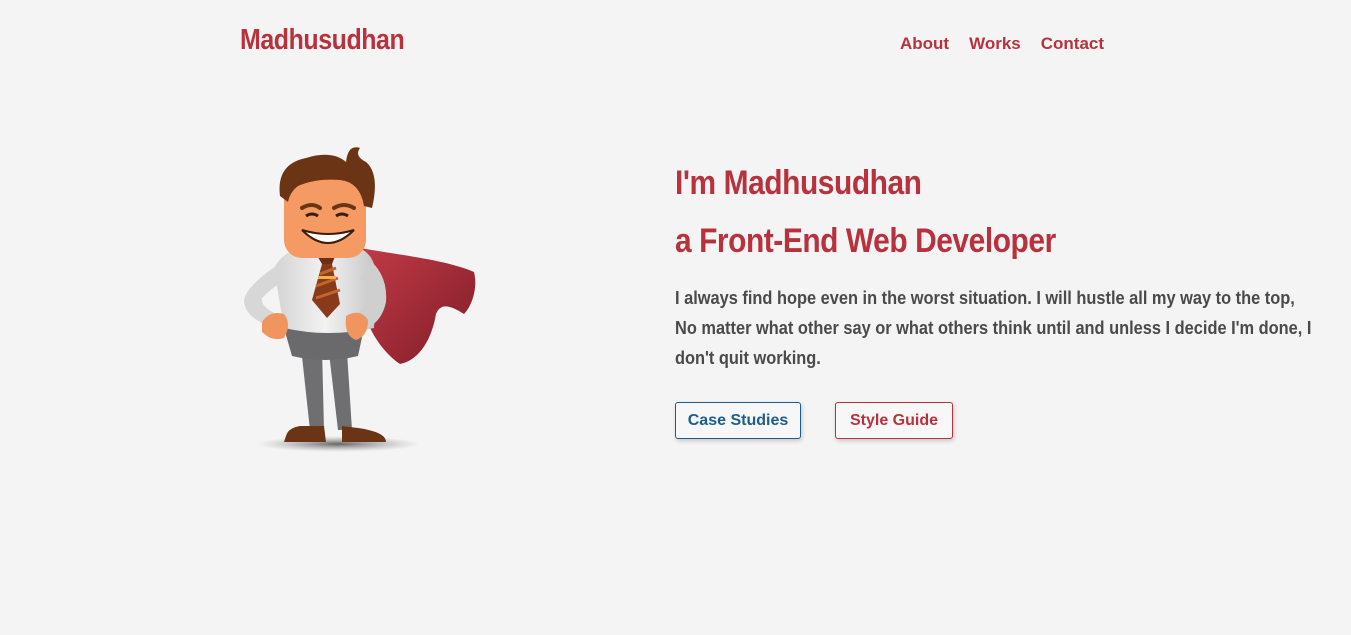 The width and height of the screenshot is (1351, 635). Describe the element at coordinates (798, 183) in the screenshot. I see `hero-title-line-1: I'm Madhusudhan` at that location.